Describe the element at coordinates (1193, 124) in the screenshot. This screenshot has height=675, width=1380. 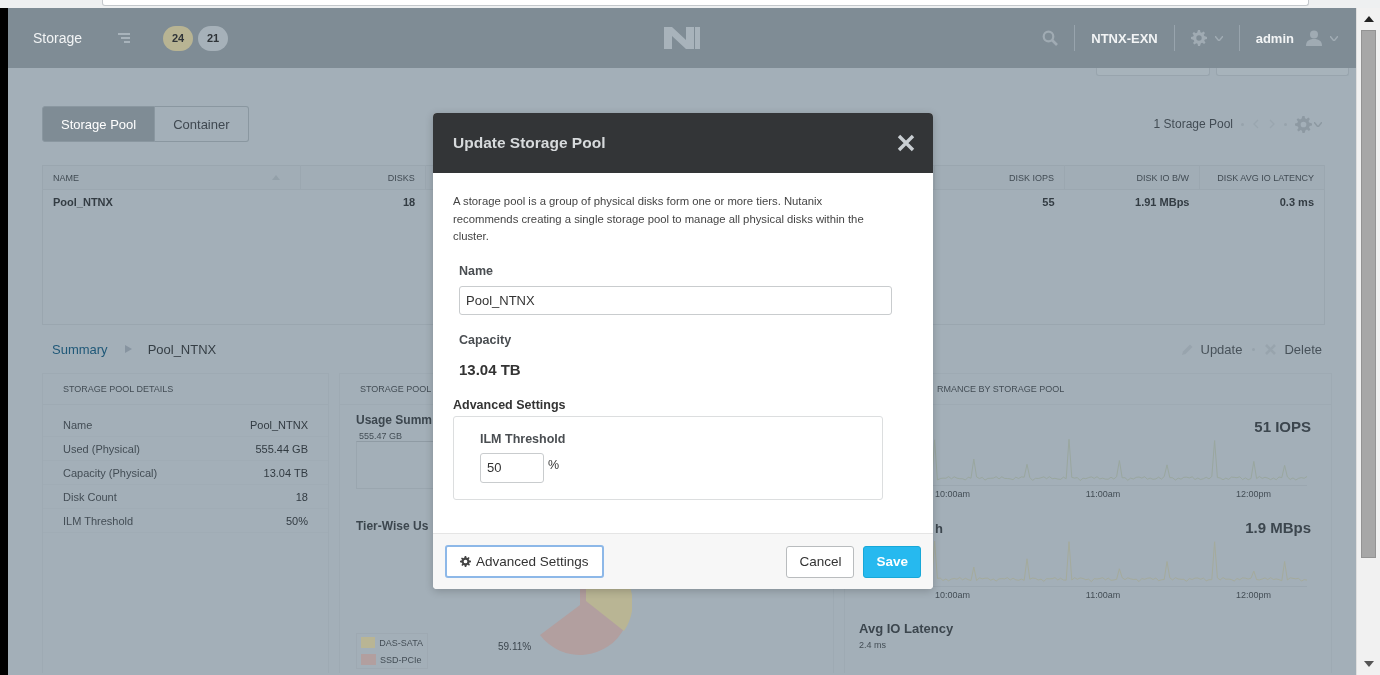
I see `item-count: 1 Storage Pool` at that location.